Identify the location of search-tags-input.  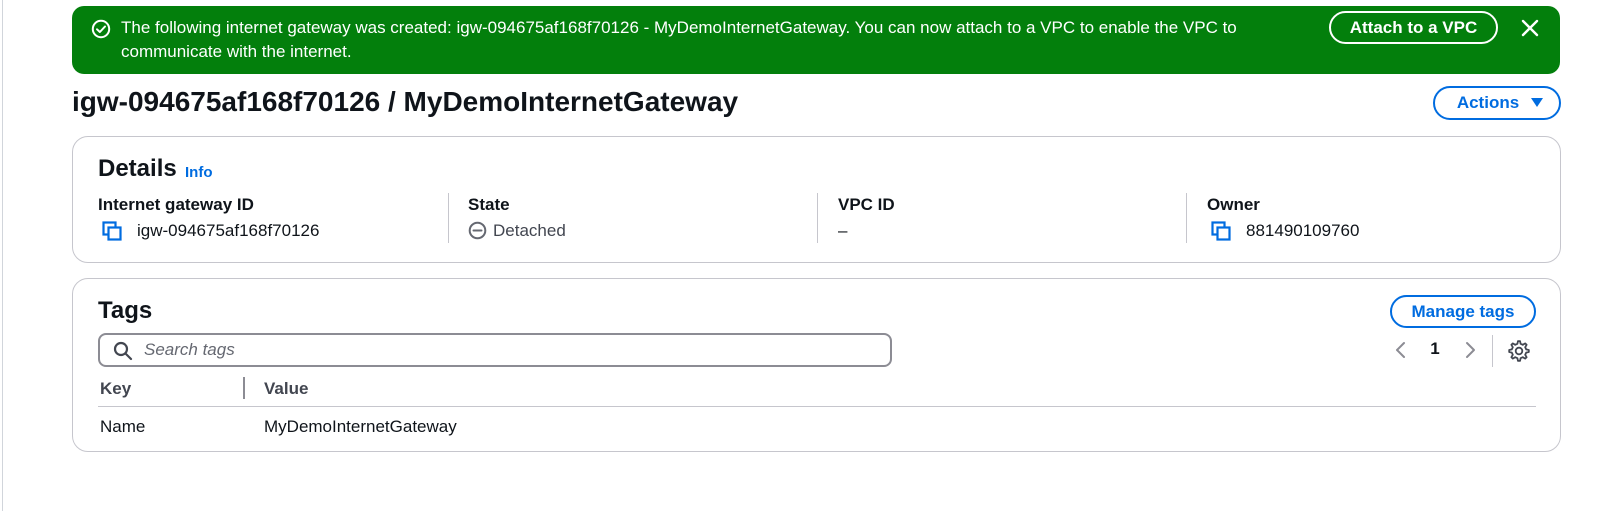
(509, 350).